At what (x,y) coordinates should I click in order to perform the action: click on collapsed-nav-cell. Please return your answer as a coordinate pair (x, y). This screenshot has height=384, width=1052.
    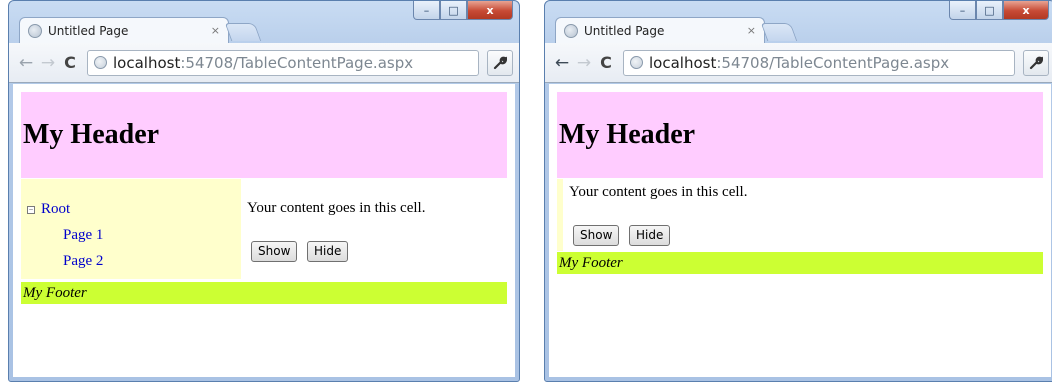
    Looking at the image, I should click on (560, 215).